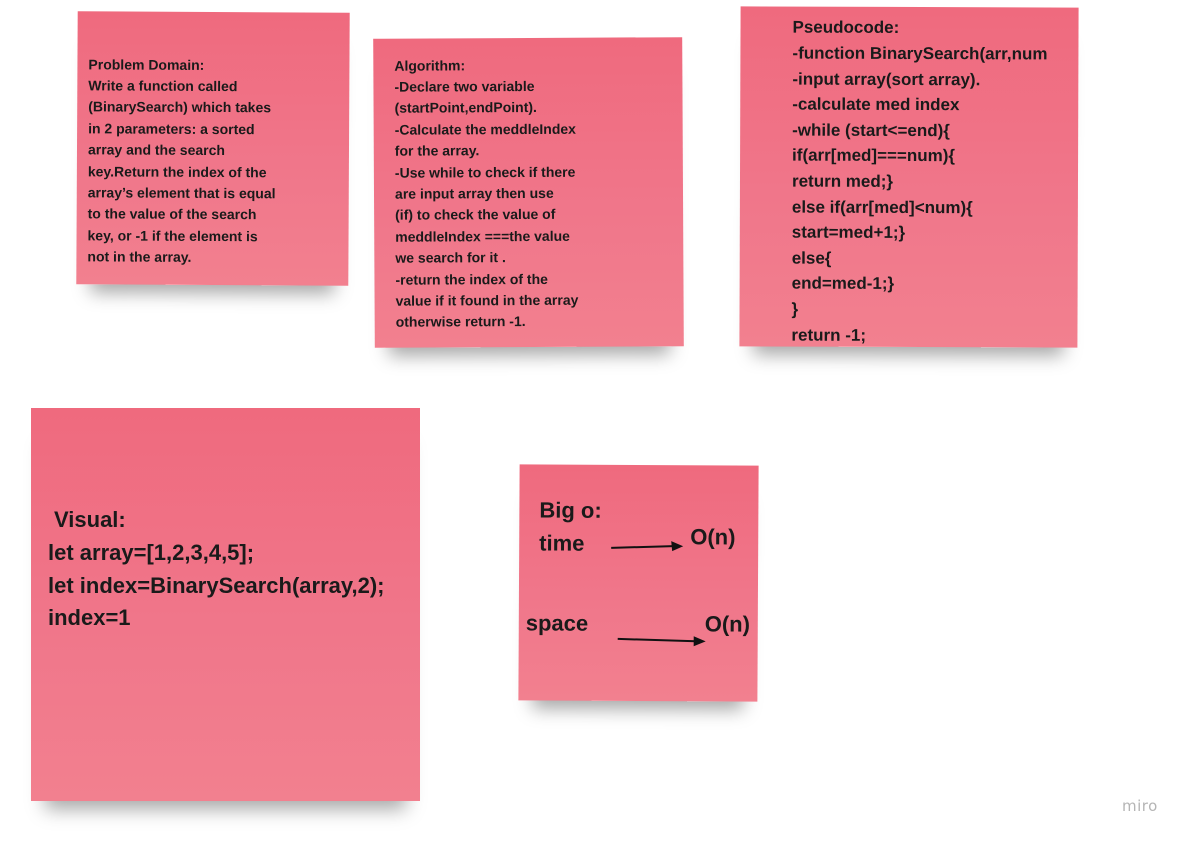 The height and width of the screenshot is (841, 1188). I want to click on space-label: space, so click(557, 623).